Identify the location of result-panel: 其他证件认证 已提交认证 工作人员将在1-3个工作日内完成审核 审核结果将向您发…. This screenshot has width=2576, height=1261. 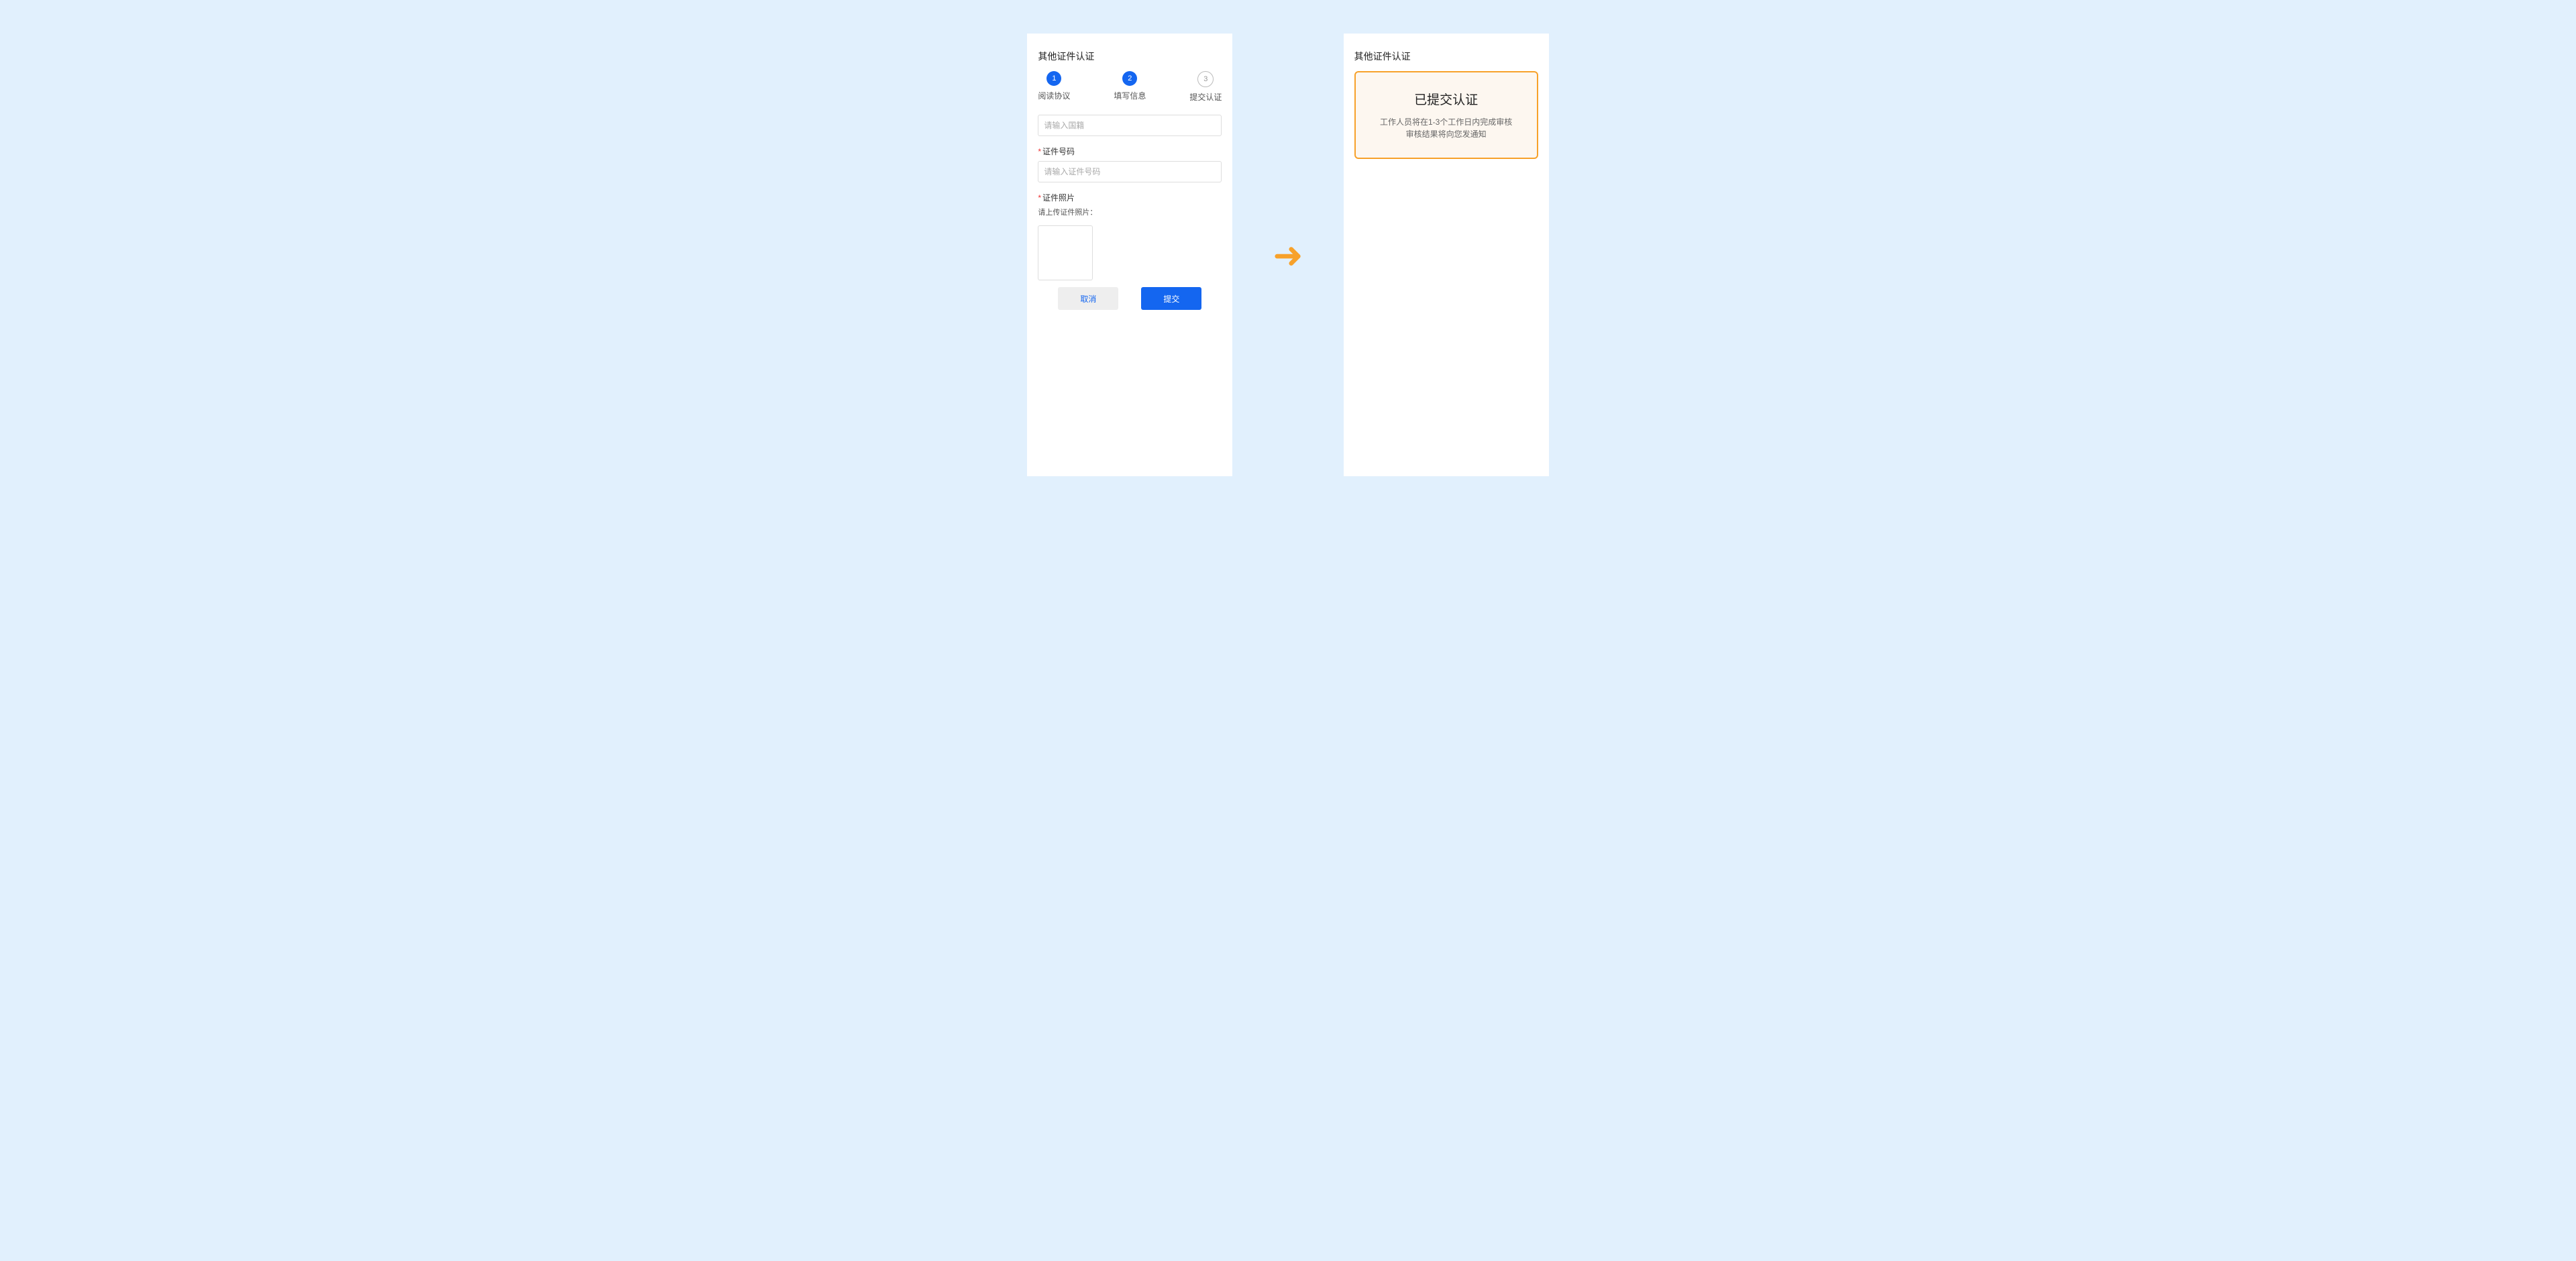
(1446, 255).